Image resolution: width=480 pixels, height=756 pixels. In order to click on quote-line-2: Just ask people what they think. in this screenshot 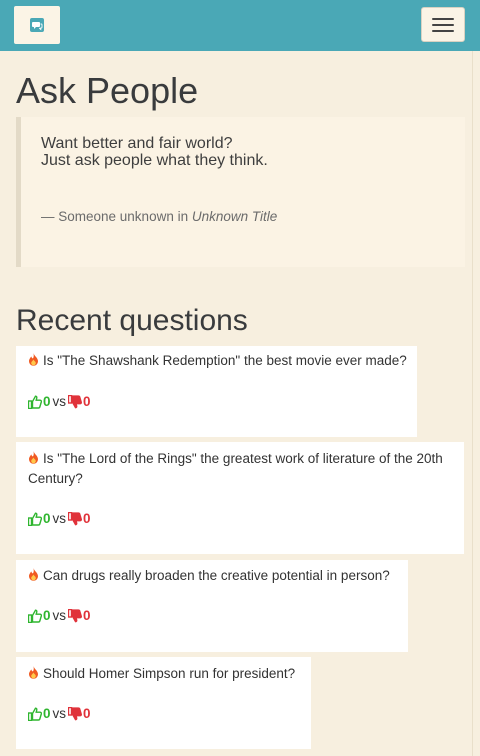, I will do `click(154, 160)`.